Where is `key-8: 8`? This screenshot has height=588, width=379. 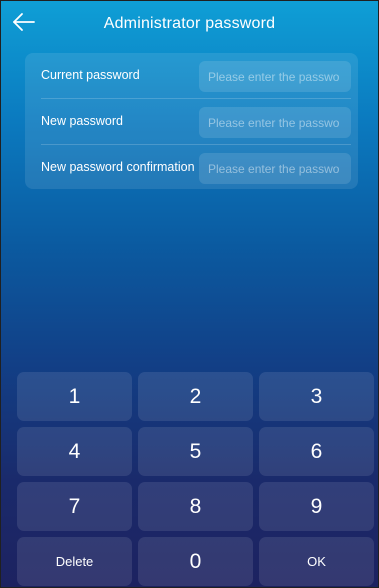
key-8: 8 is located at coordinates (195, 506).